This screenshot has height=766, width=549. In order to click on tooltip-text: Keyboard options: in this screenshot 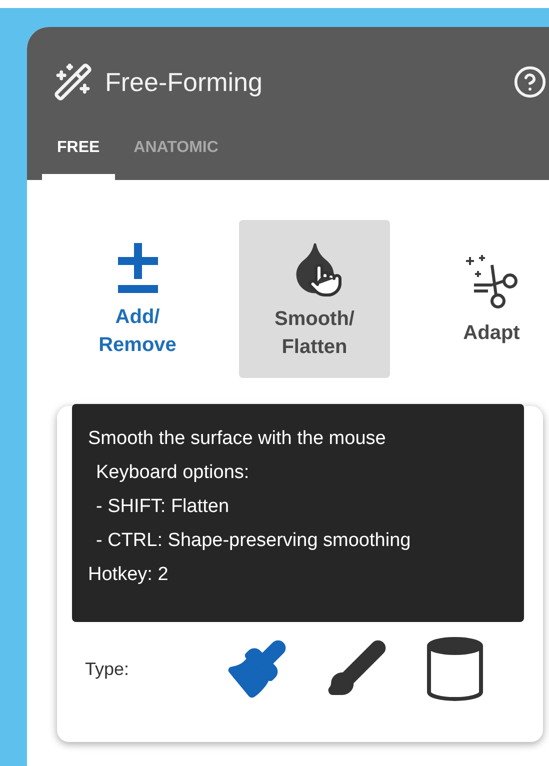, I will do `click(172, 473)`.